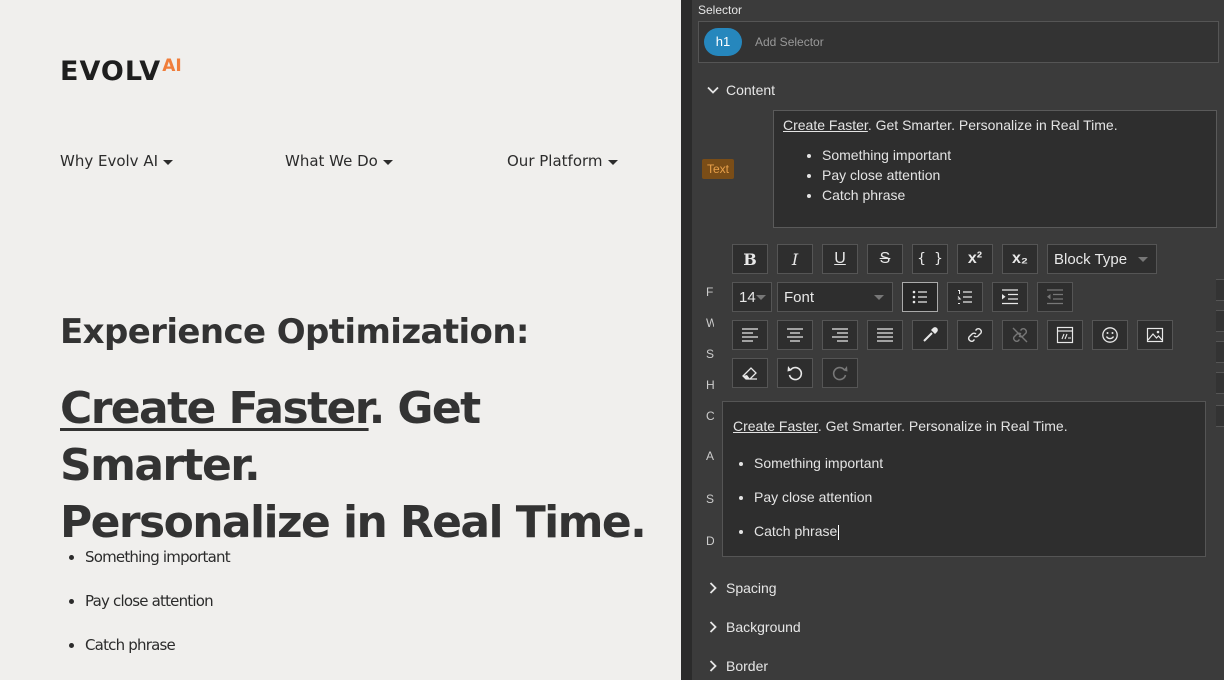 This screenshot has height=680, width=1224. I want to click on superscript-icon: x², so click(975, 258).